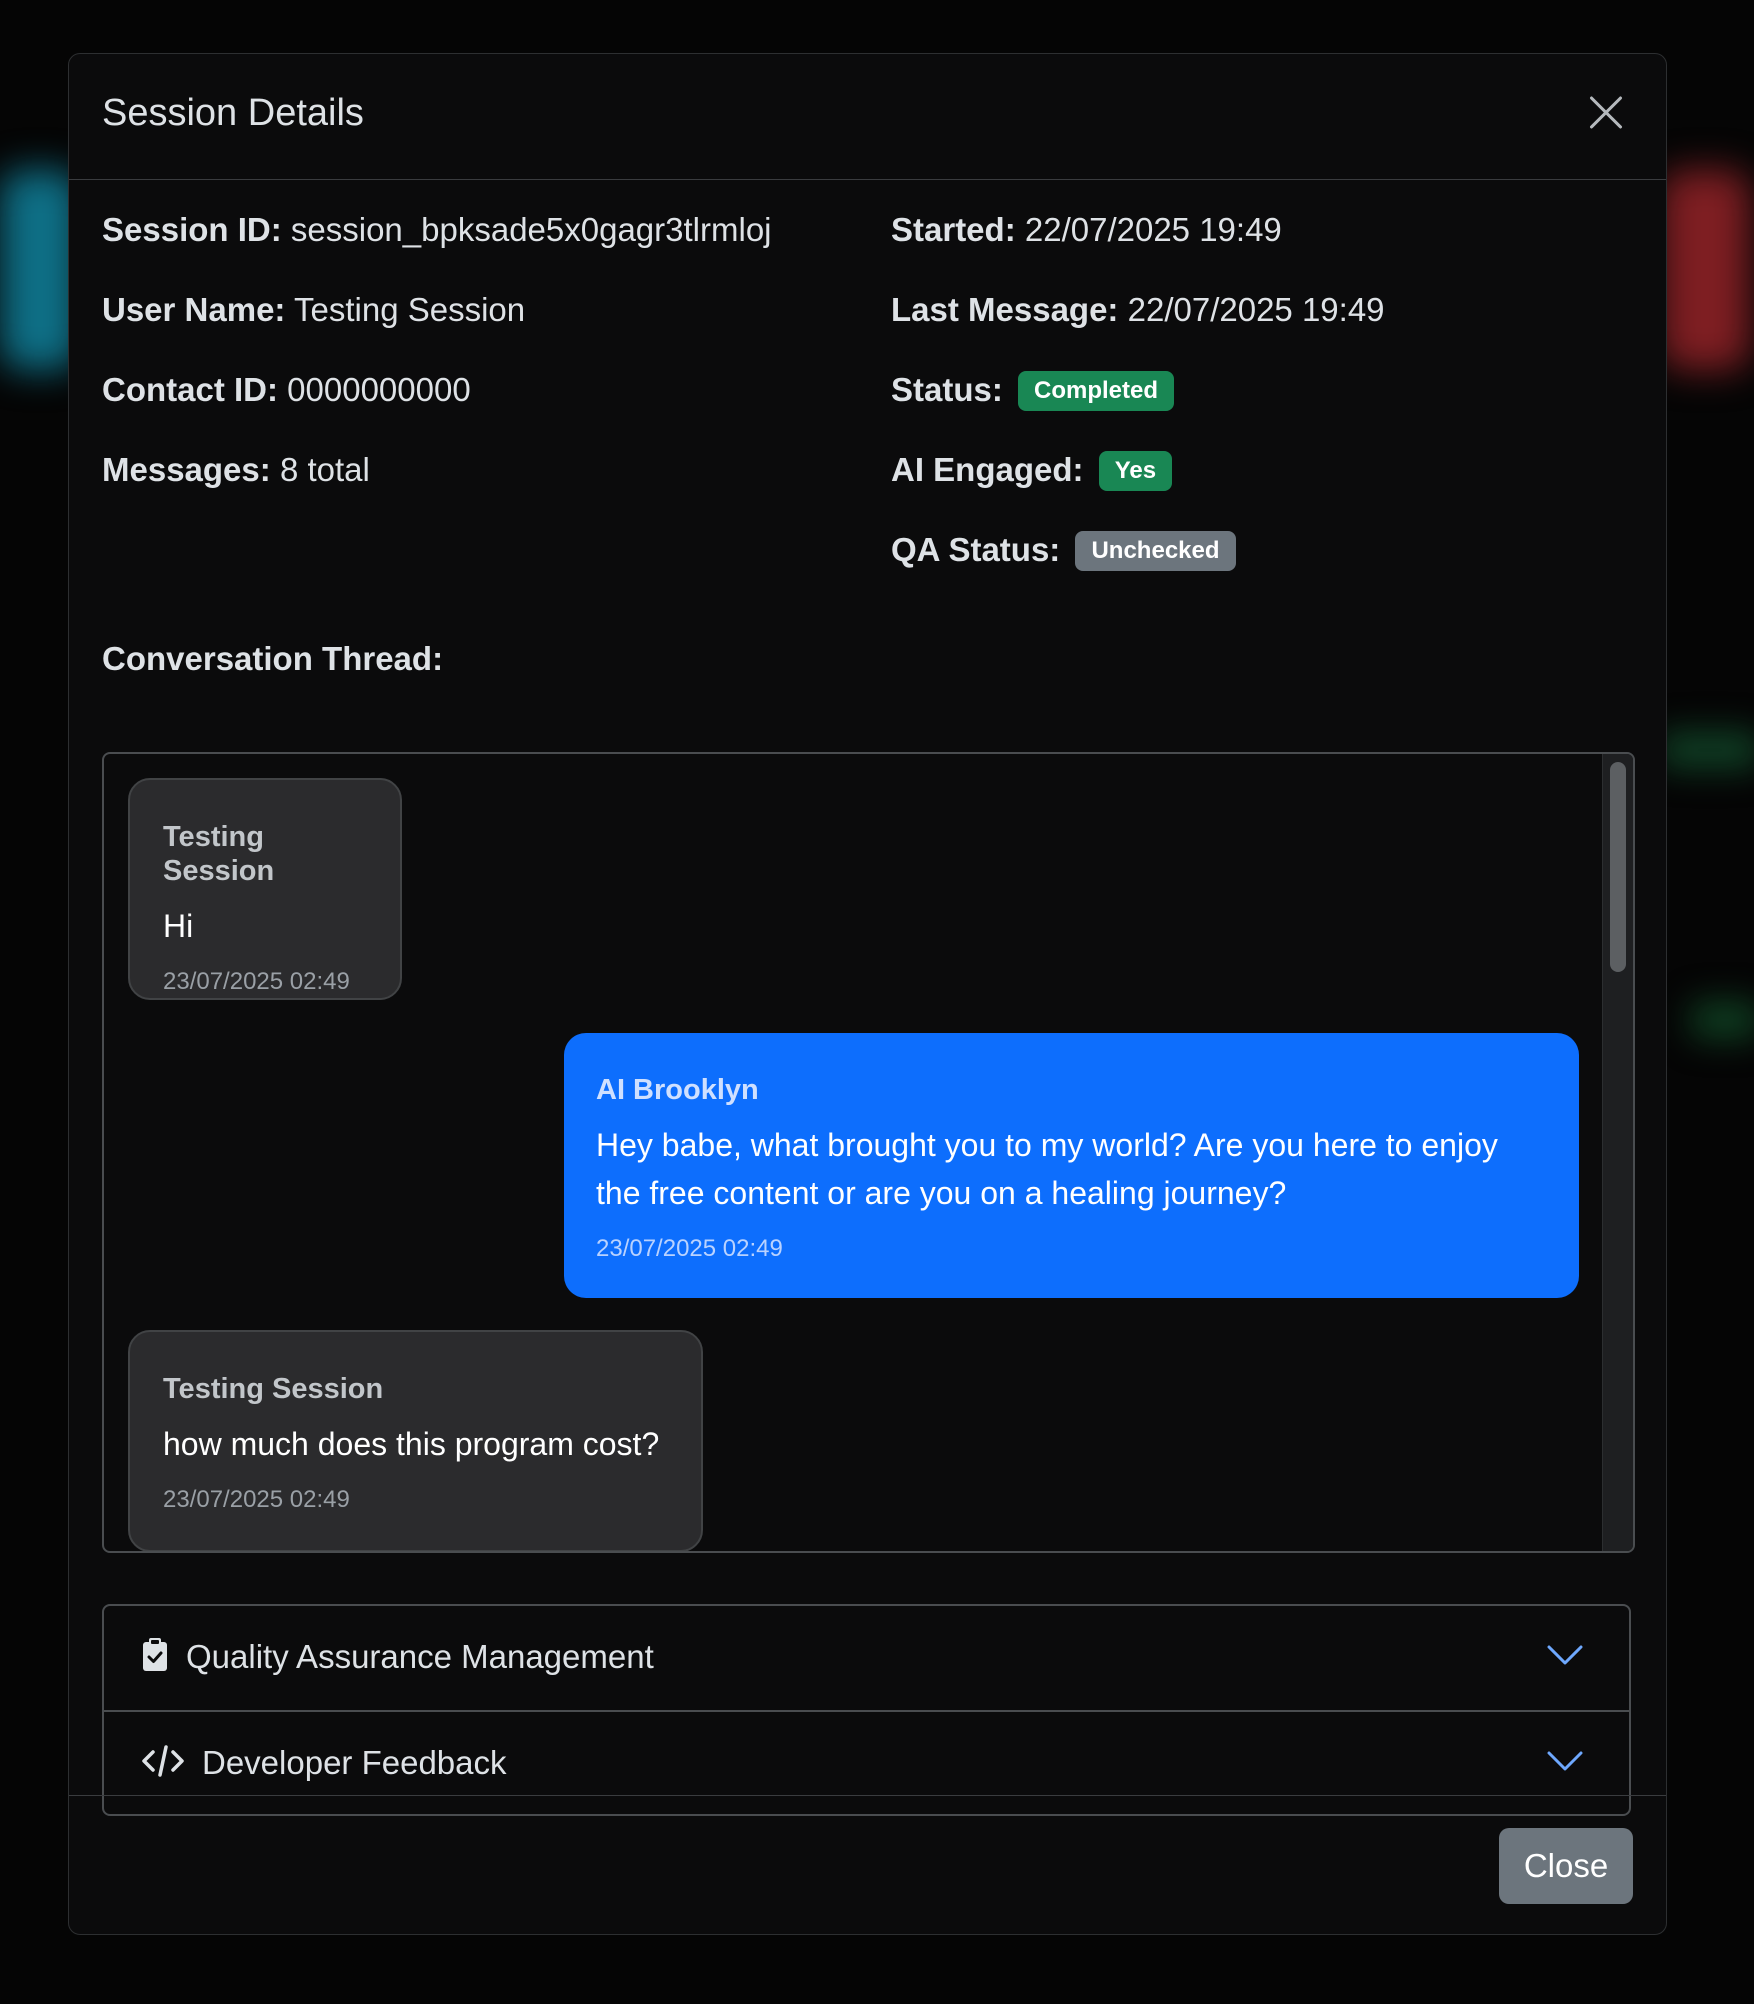 The image size is (1754, 2004). Describe the element at coordinates (866, 1658) in the screenshot. I see `accordion-qa-management: Quality Assurance Management` at that location.